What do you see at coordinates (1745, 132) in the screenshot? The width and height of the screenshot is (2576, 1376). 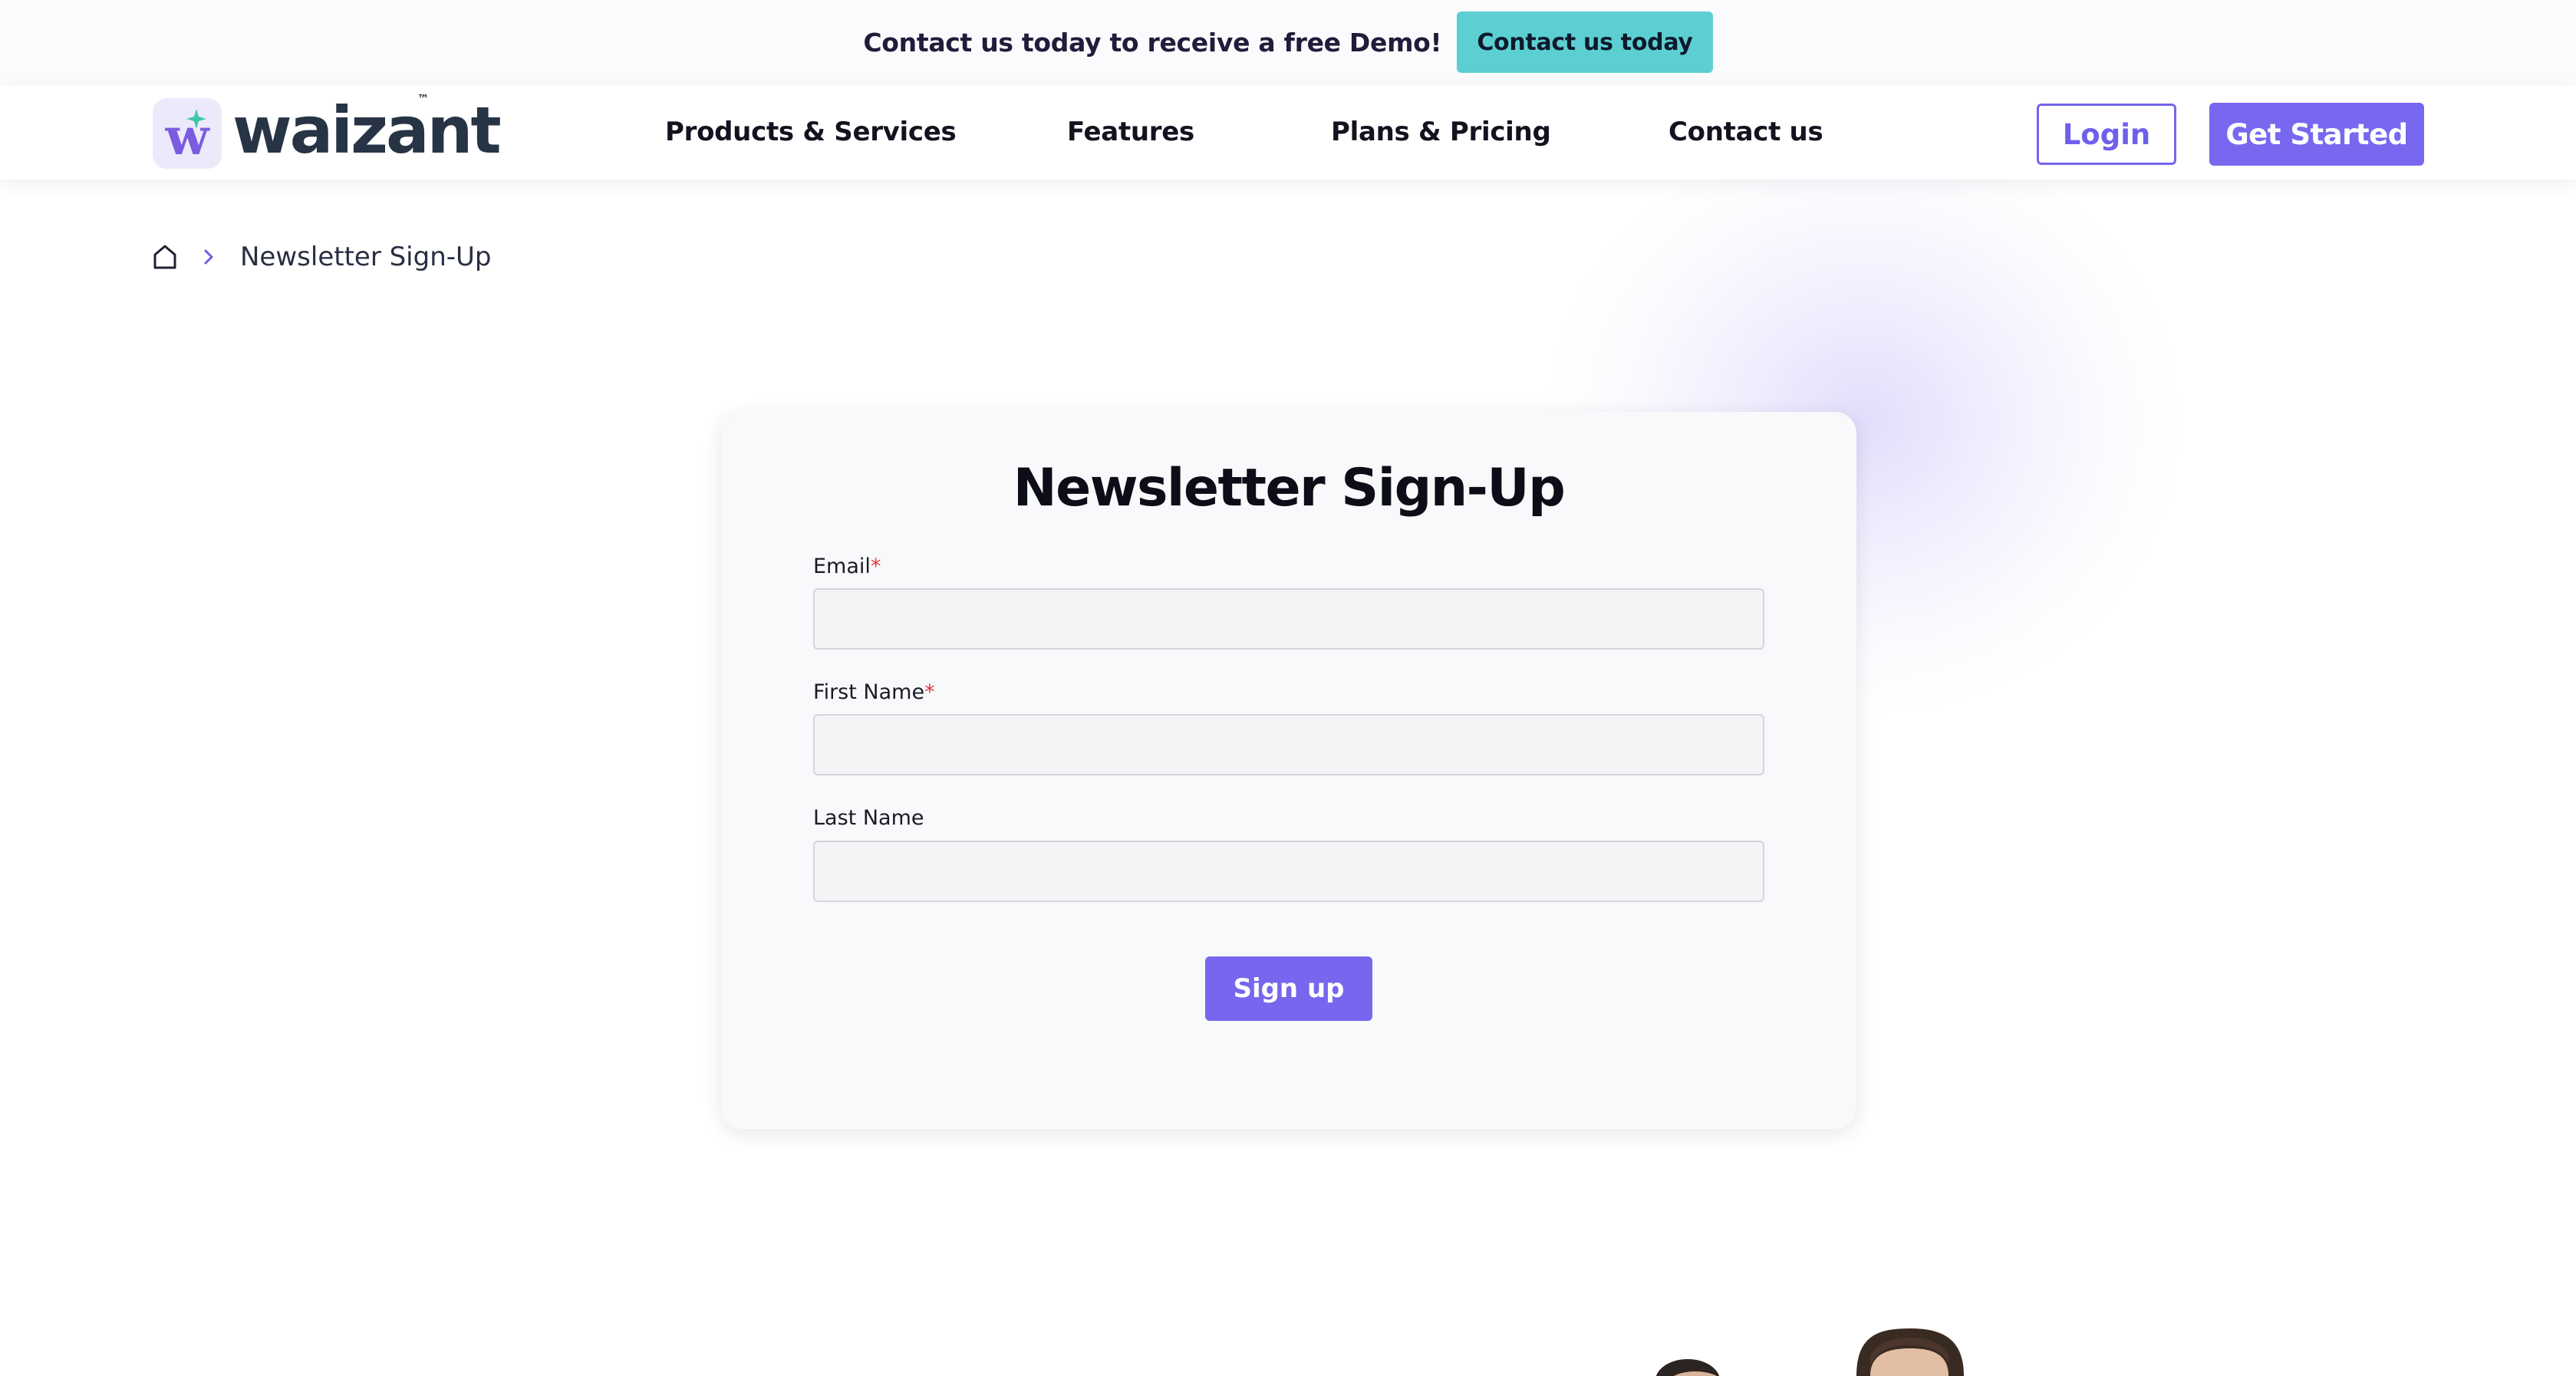 I see `nav-contact-us: Contact us` at bounding box center [1745, 132].